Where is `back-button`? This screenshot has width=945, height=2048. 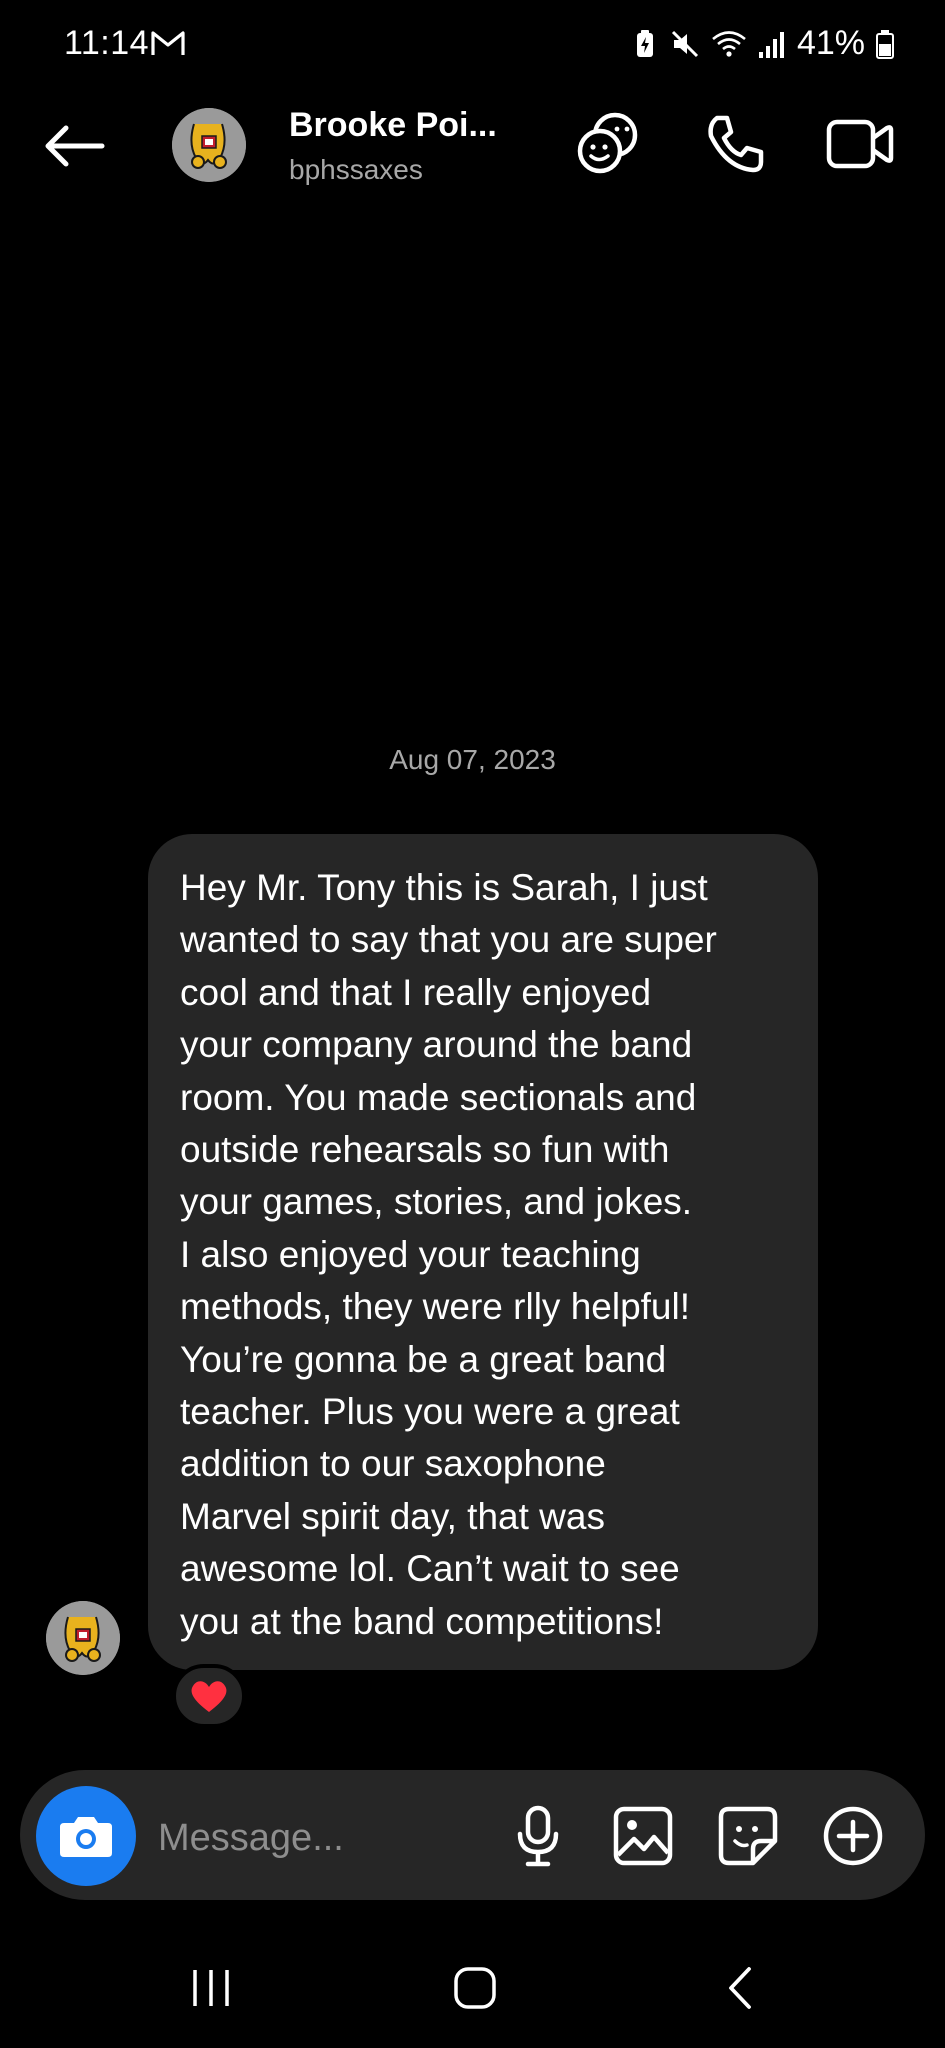 back-button is located at coordinates (74, 146).